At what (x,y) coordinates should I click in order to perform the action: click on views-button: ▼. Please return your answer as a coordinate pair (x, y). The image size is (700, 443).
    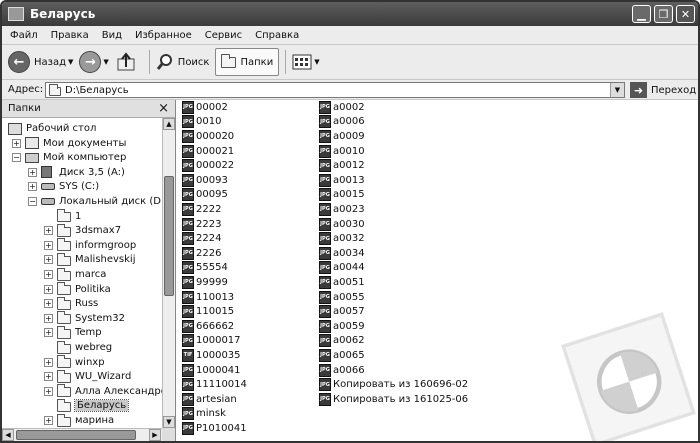
    Looking at the image, I should click on (306, 62).